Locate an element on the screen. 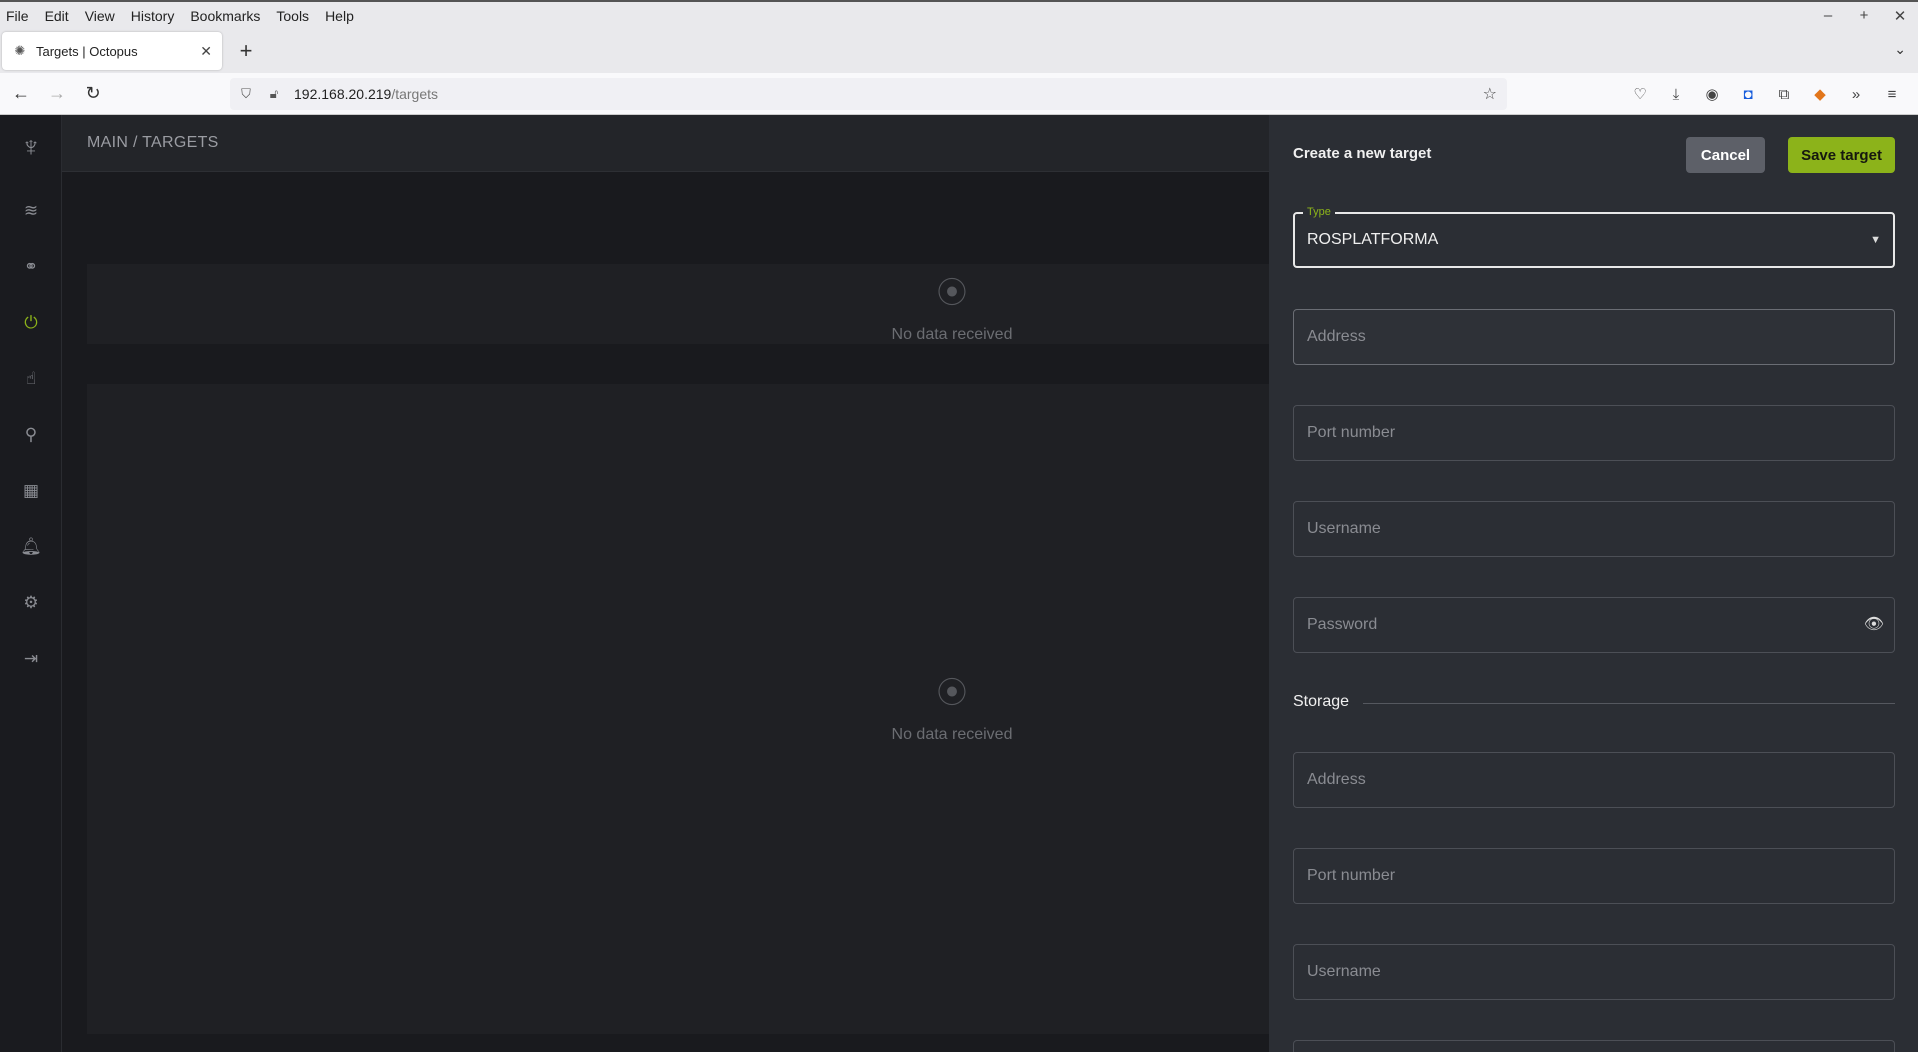 This screenshot has width=1918, height=1052. layers-icon: ≋ is located at coordinates (31, 211).